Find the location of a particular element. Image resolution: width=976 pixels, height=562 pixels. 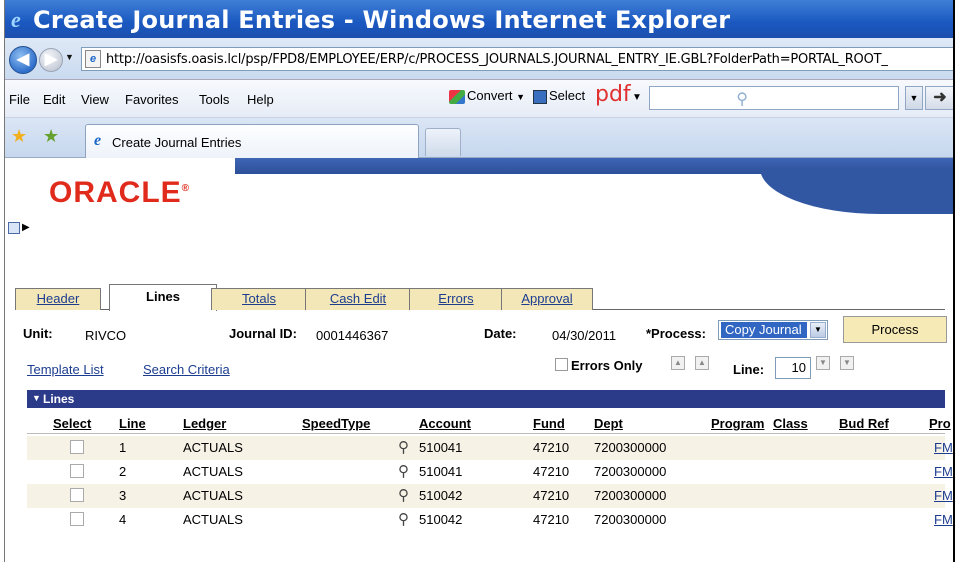

previous-line-icon: ▲ is located at coordinates (702, 363).